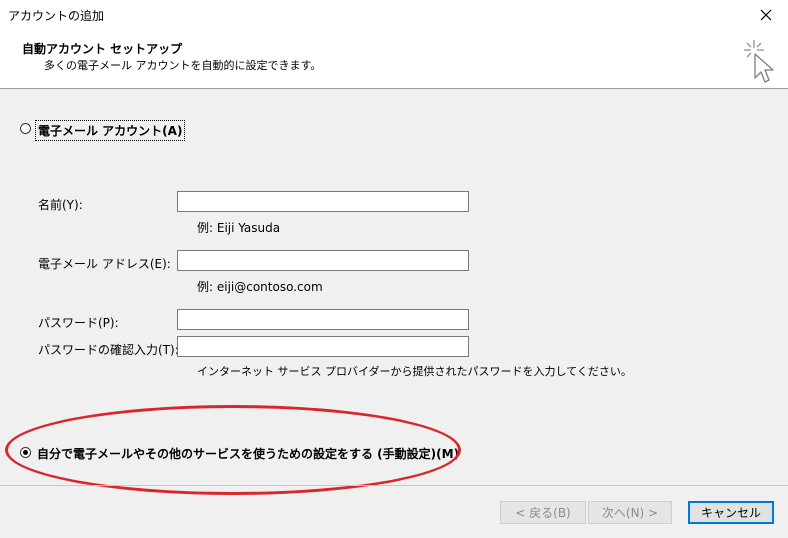  I want to click on header-title: 自動アカウント セットアップ, so click(102, 49).